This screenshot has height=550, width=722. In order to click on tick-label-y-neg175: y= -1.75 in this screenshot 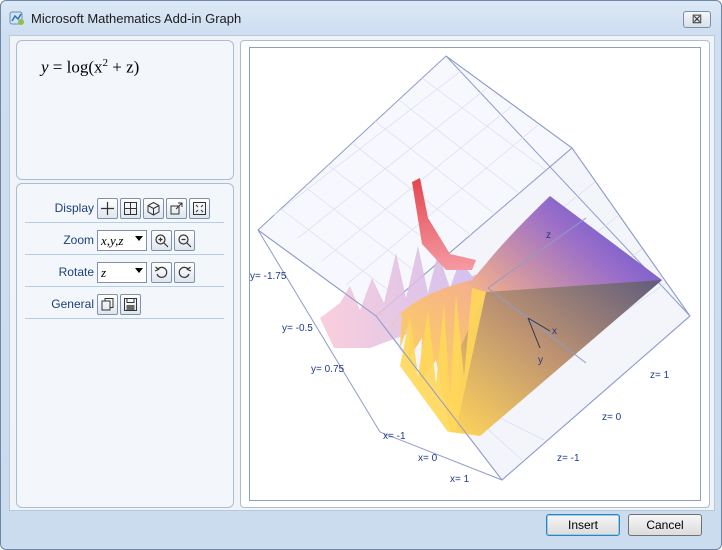, I will do `click(268, 276)`.